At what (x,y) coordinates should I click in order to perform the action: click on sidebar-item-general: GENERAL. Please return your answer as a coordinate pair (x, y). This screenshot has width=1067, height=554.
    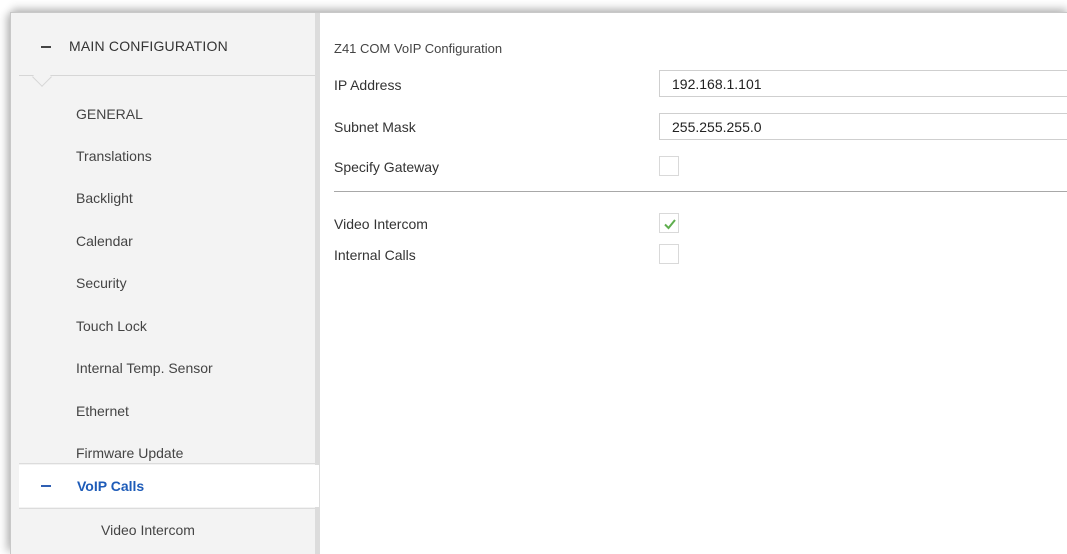
    Looking at the image, I should click on (167, 114).